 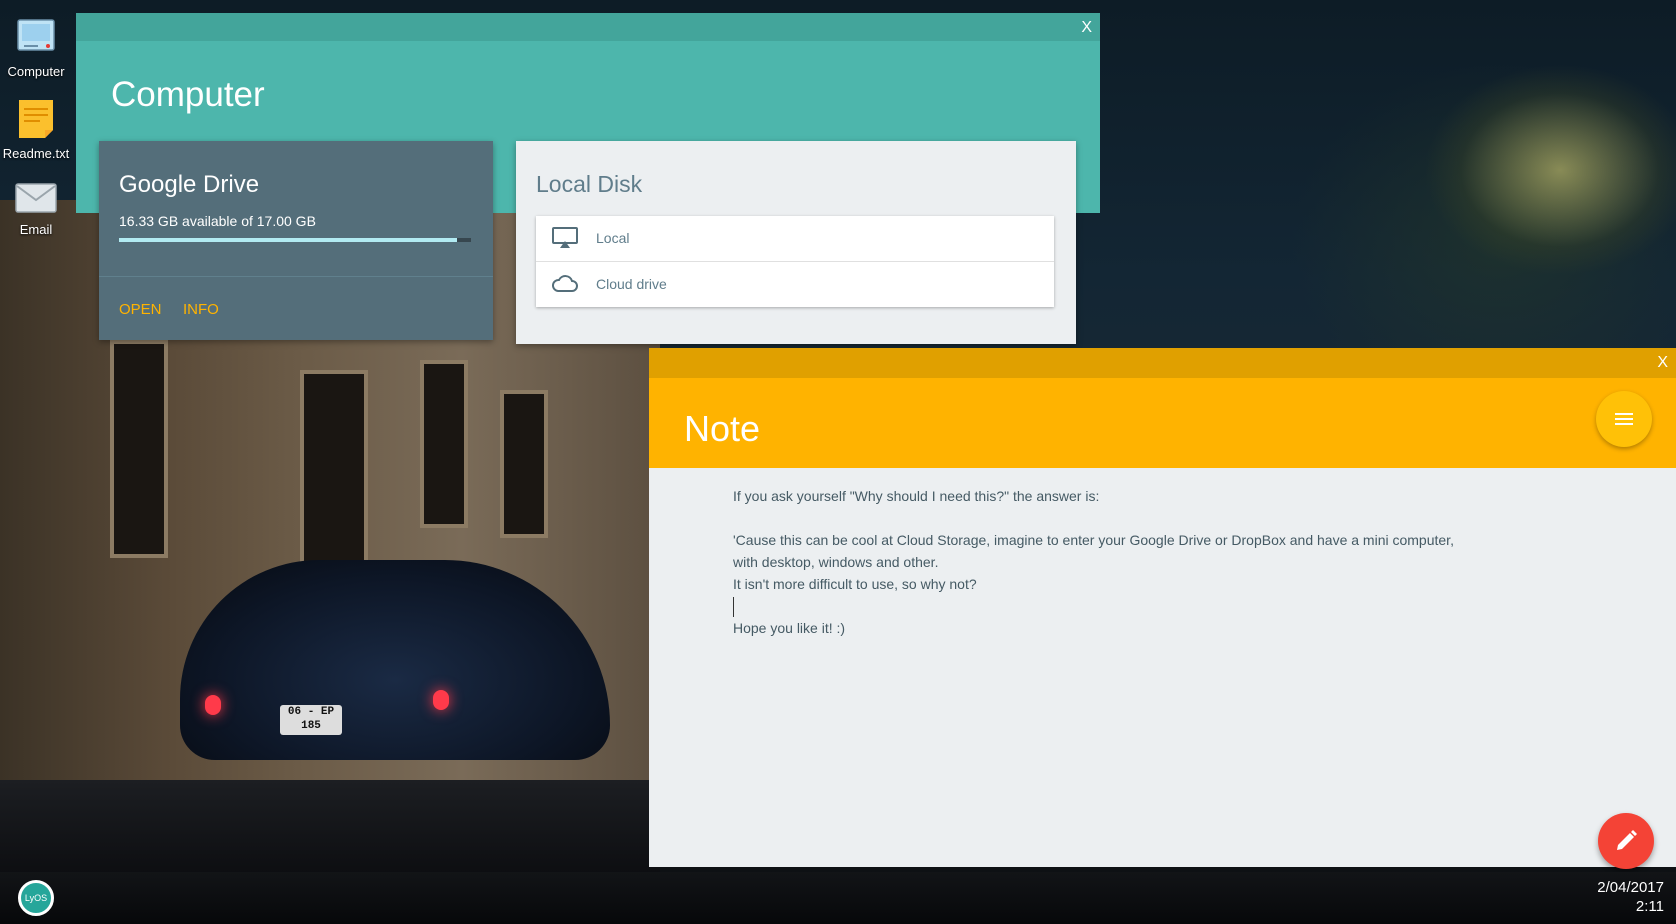 What do you see at coordinates (1162, 363) in the screenshot?
I see `note-window-titlebar: X` at bounding box center [1162, 363].